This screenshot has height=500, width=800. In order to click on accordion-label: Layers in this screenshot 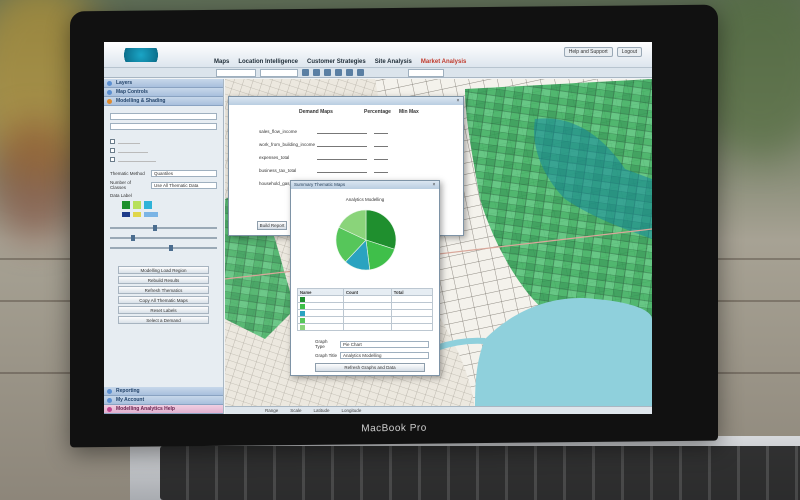, I will do `click(124, 83)`.